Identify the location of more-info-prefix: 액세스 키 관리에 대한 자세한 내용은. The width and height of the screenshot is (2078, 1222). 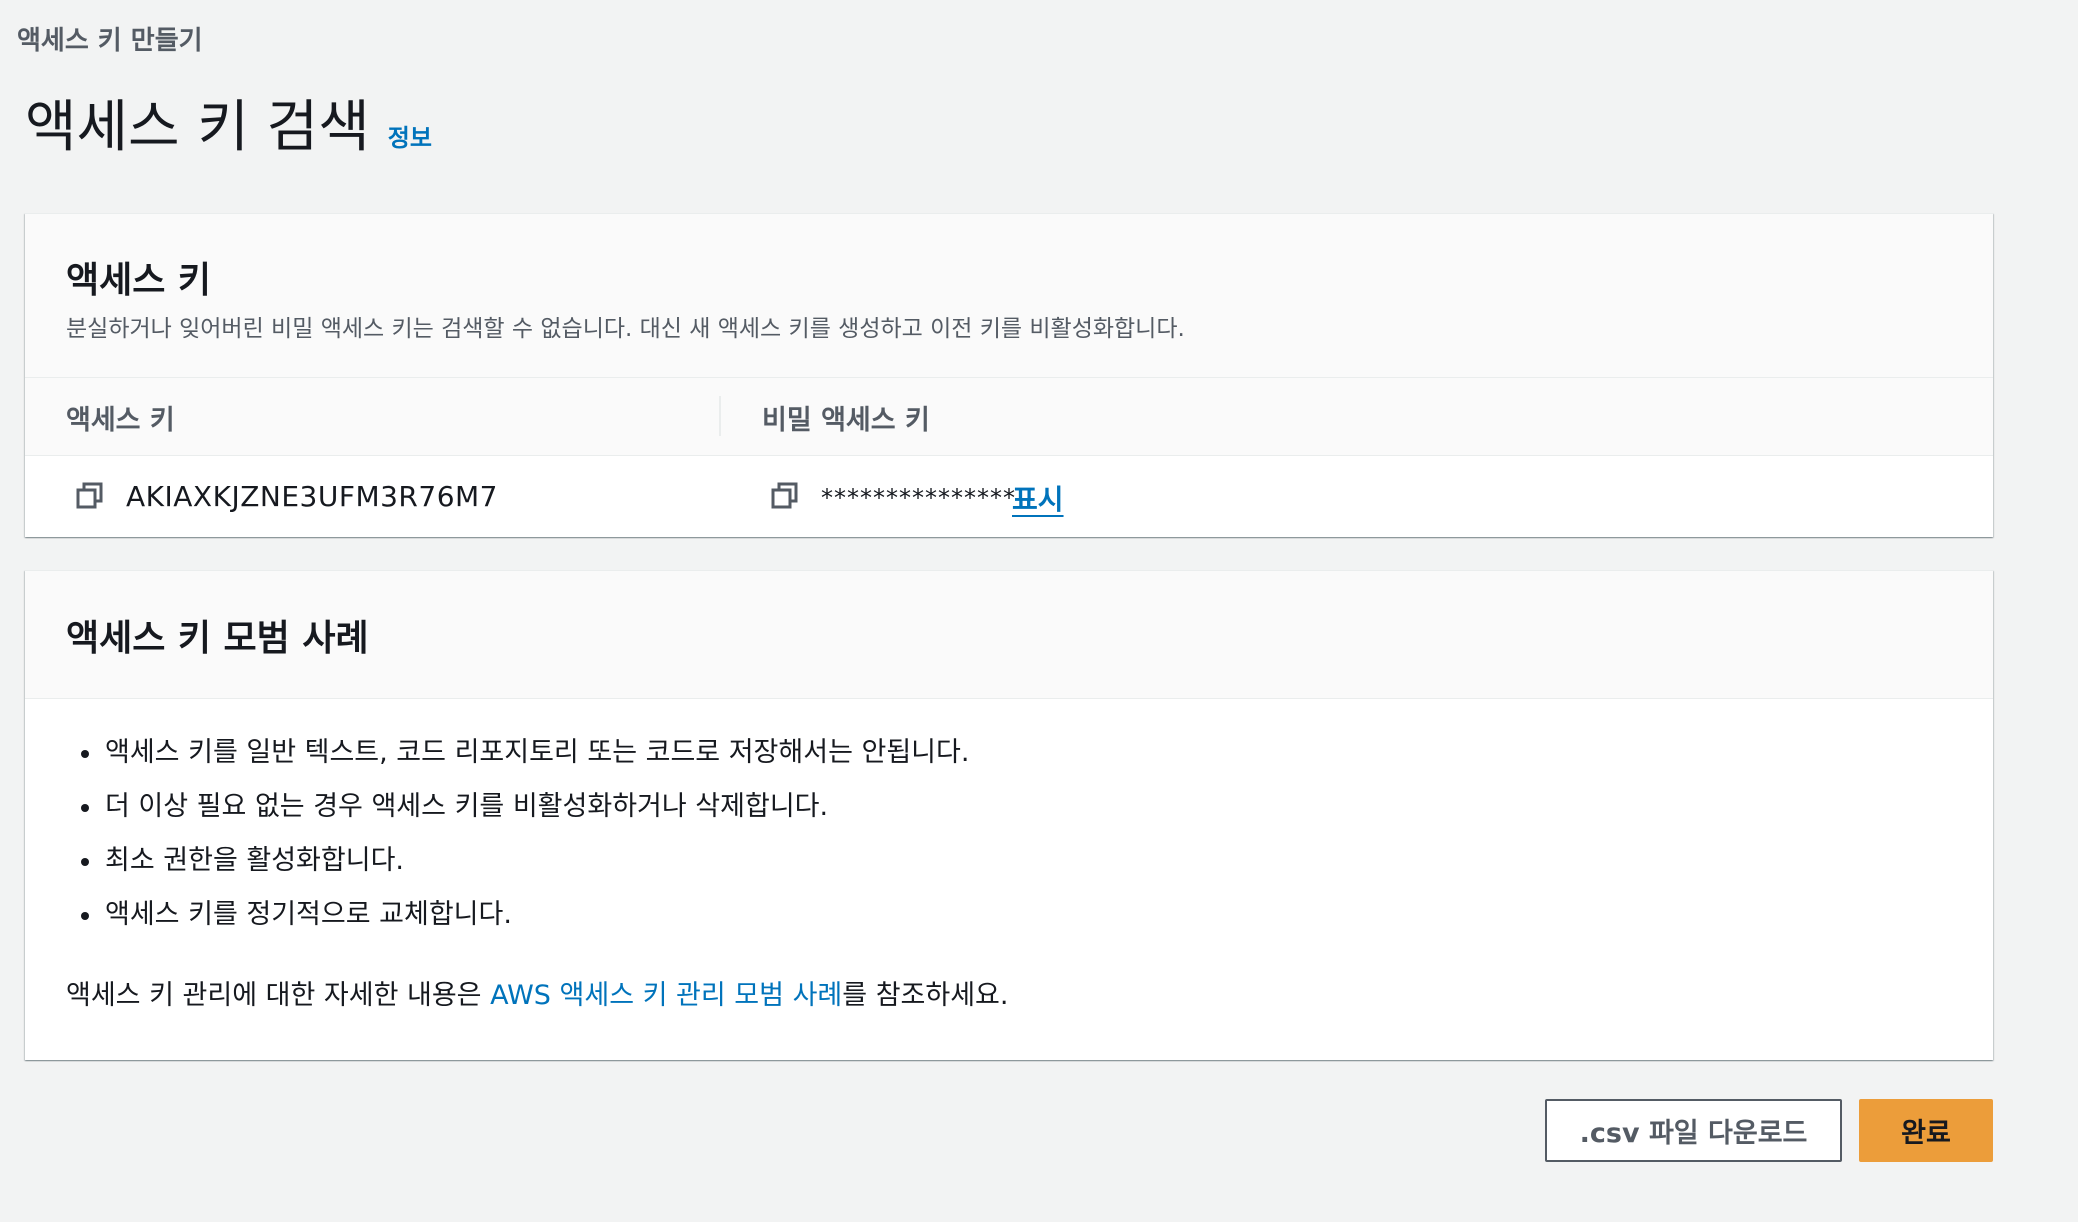
(278, 995).